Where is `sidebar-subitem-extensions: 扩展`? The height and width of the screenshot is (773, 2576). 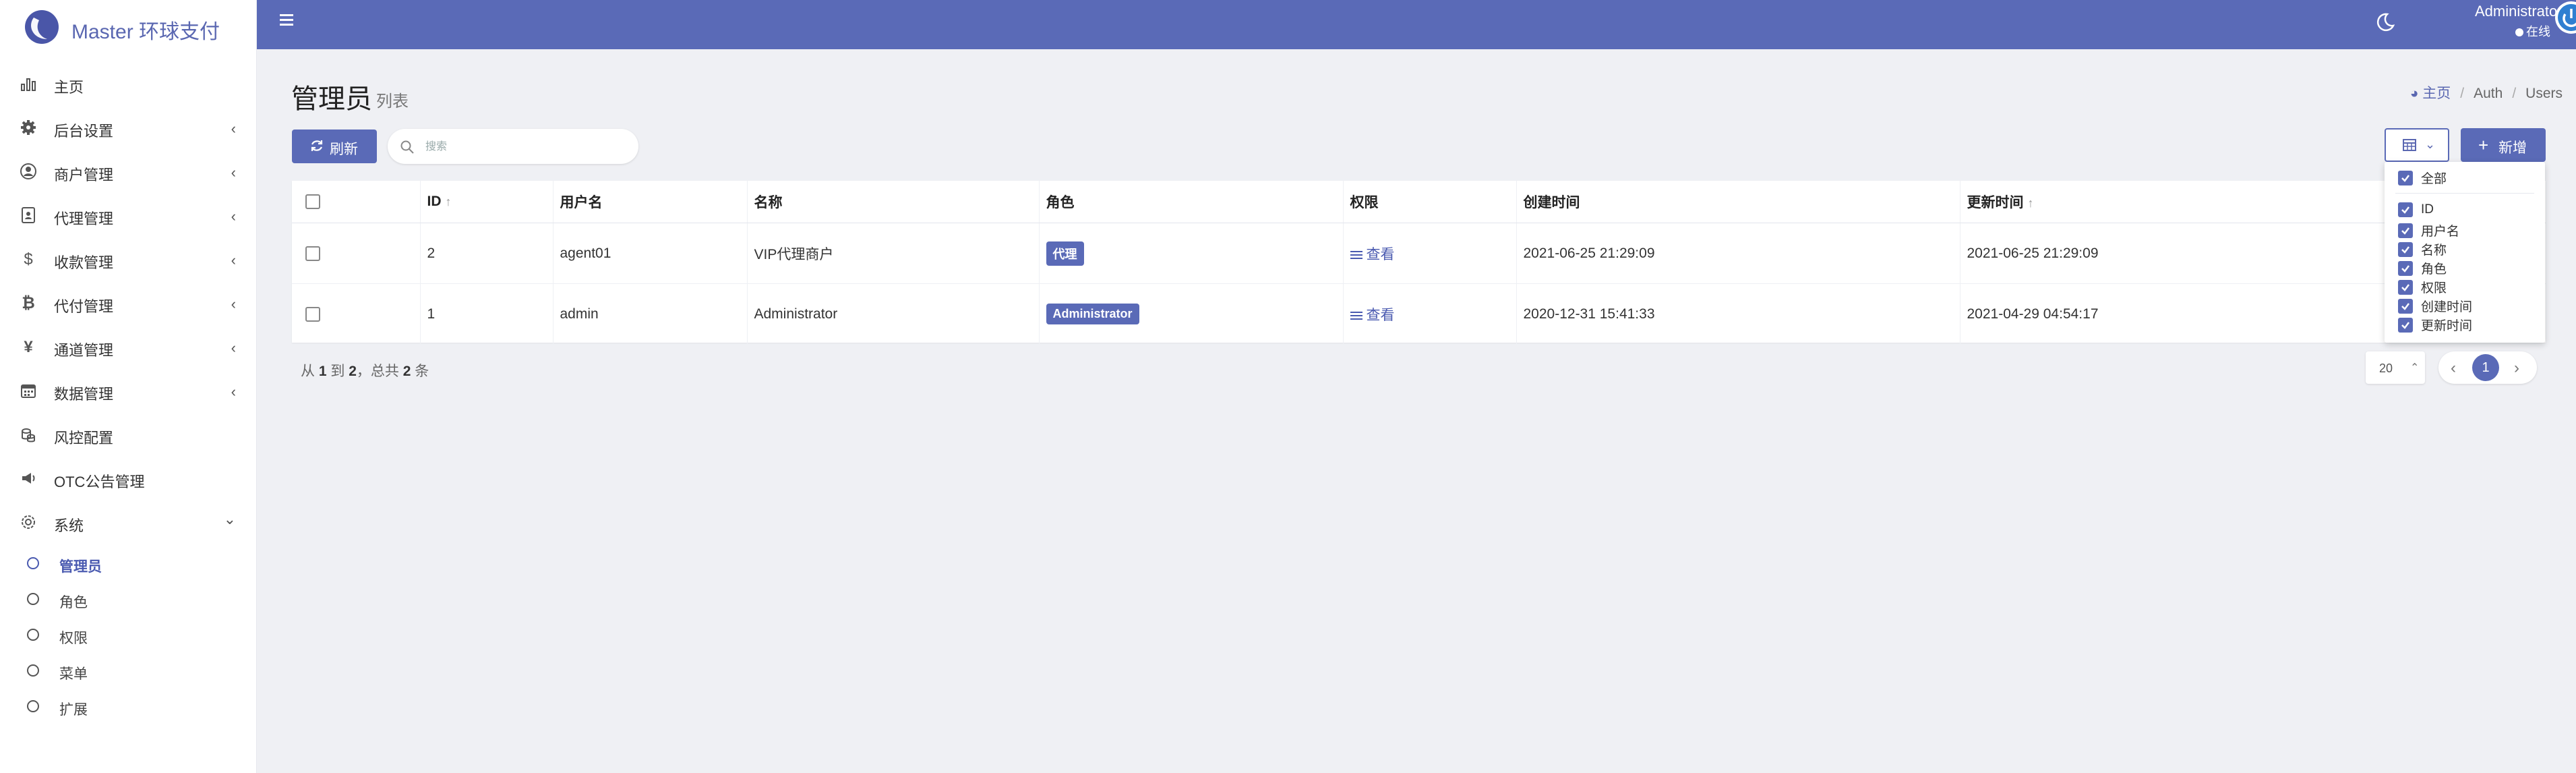
sidebar-subitem-extensions: 扩展 is located at coordinates (128, 706).